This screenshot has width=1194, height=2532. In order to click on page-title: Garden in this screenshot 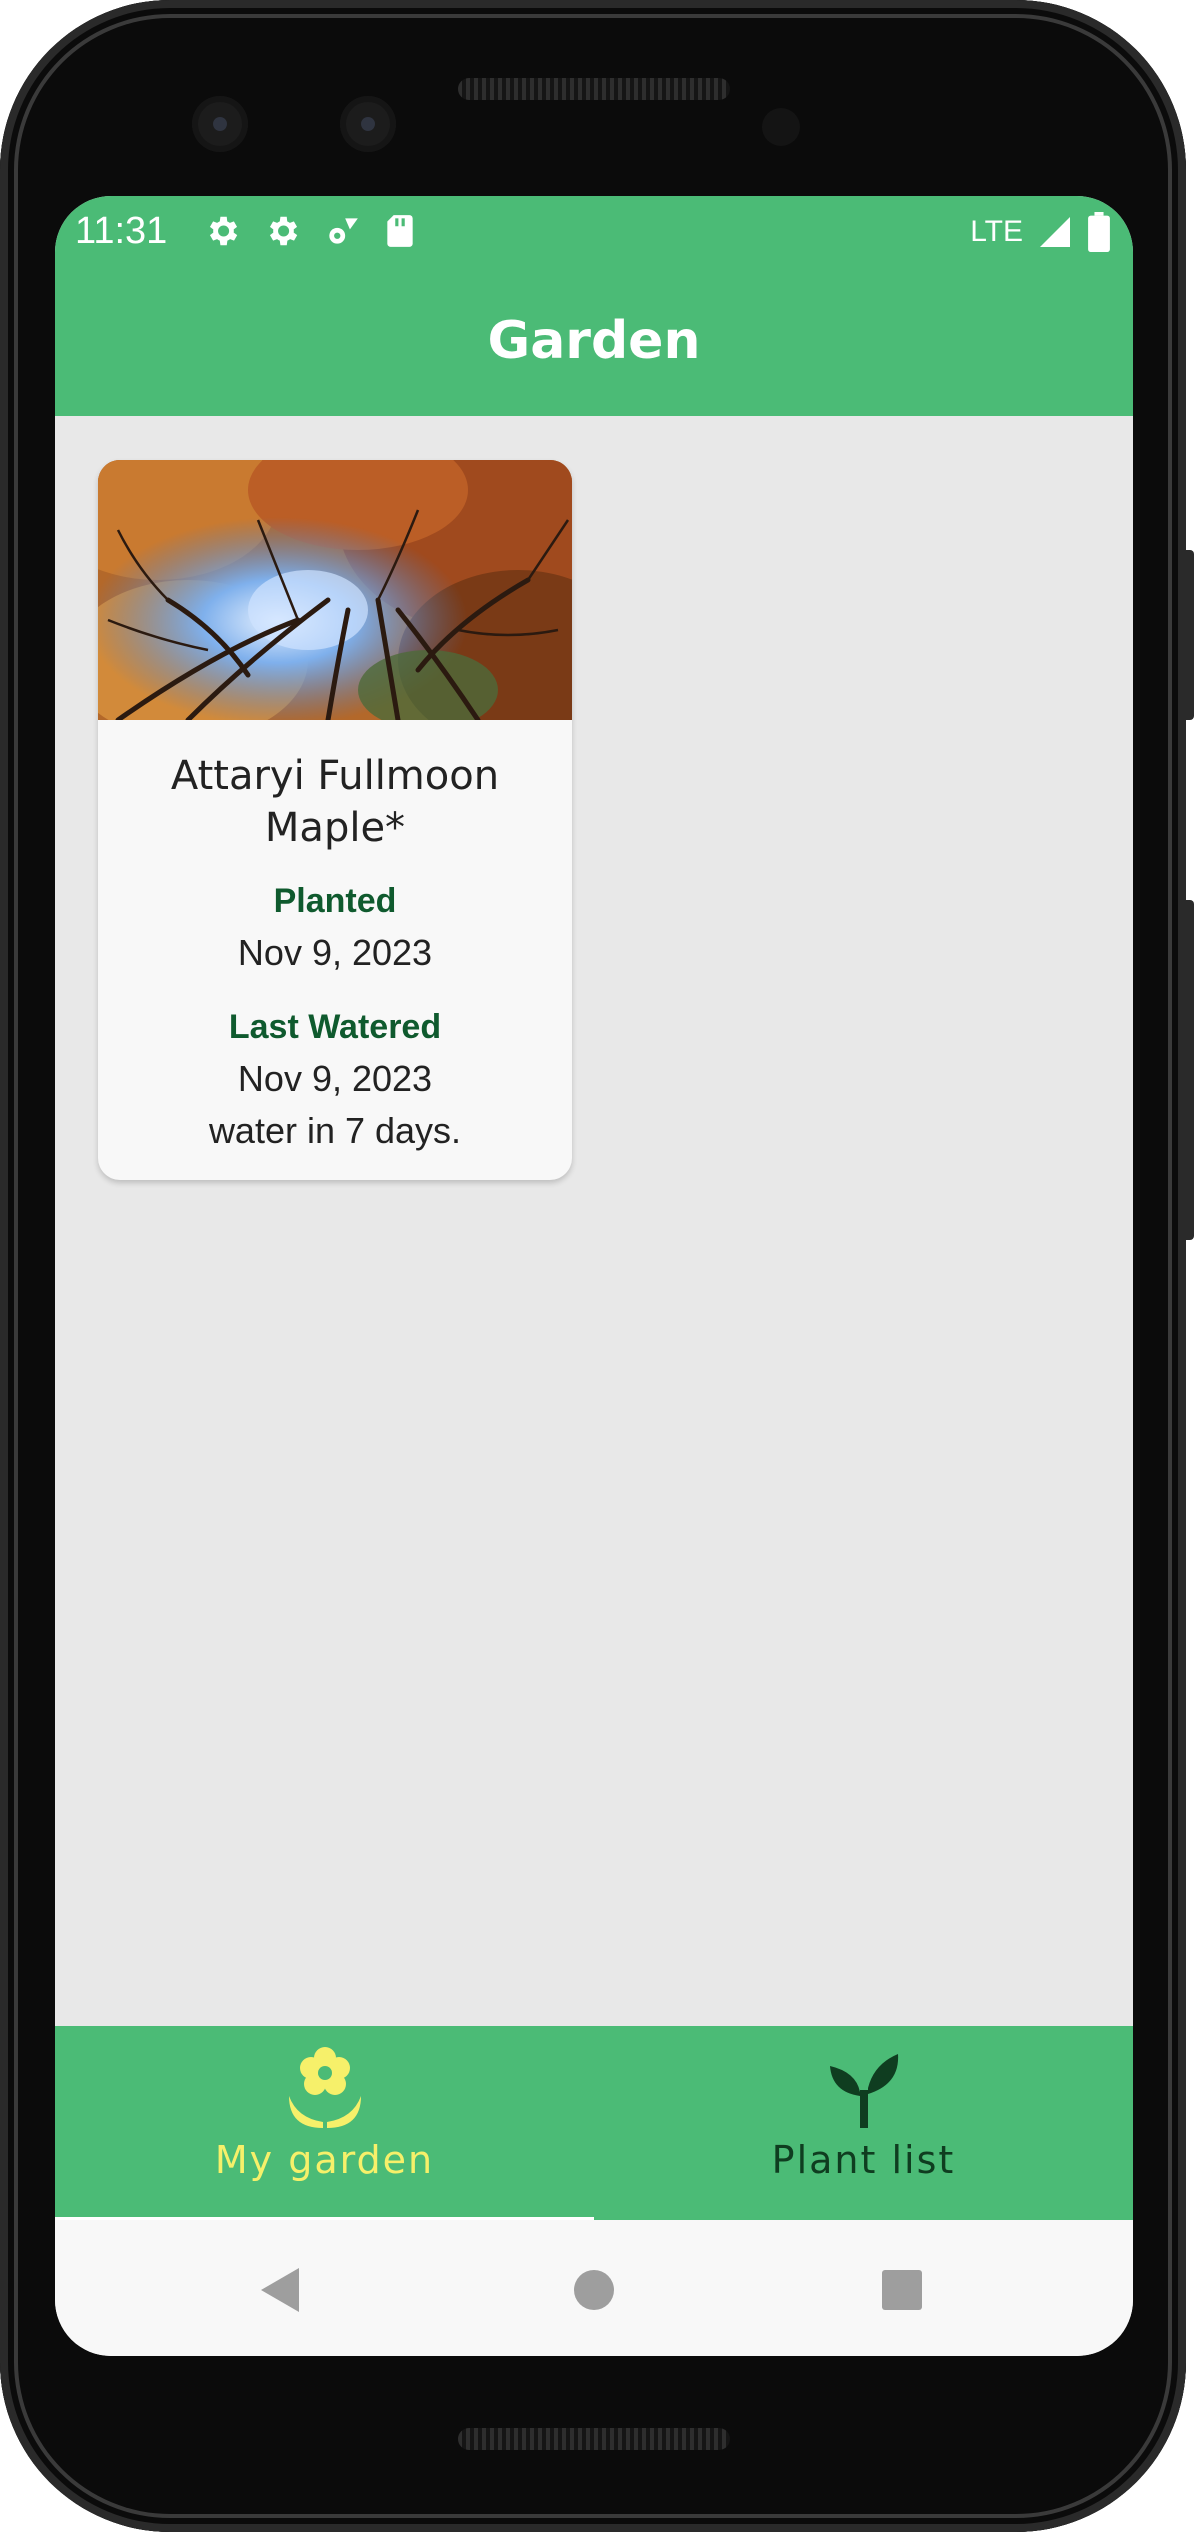, I will do `click(594, 341)`.